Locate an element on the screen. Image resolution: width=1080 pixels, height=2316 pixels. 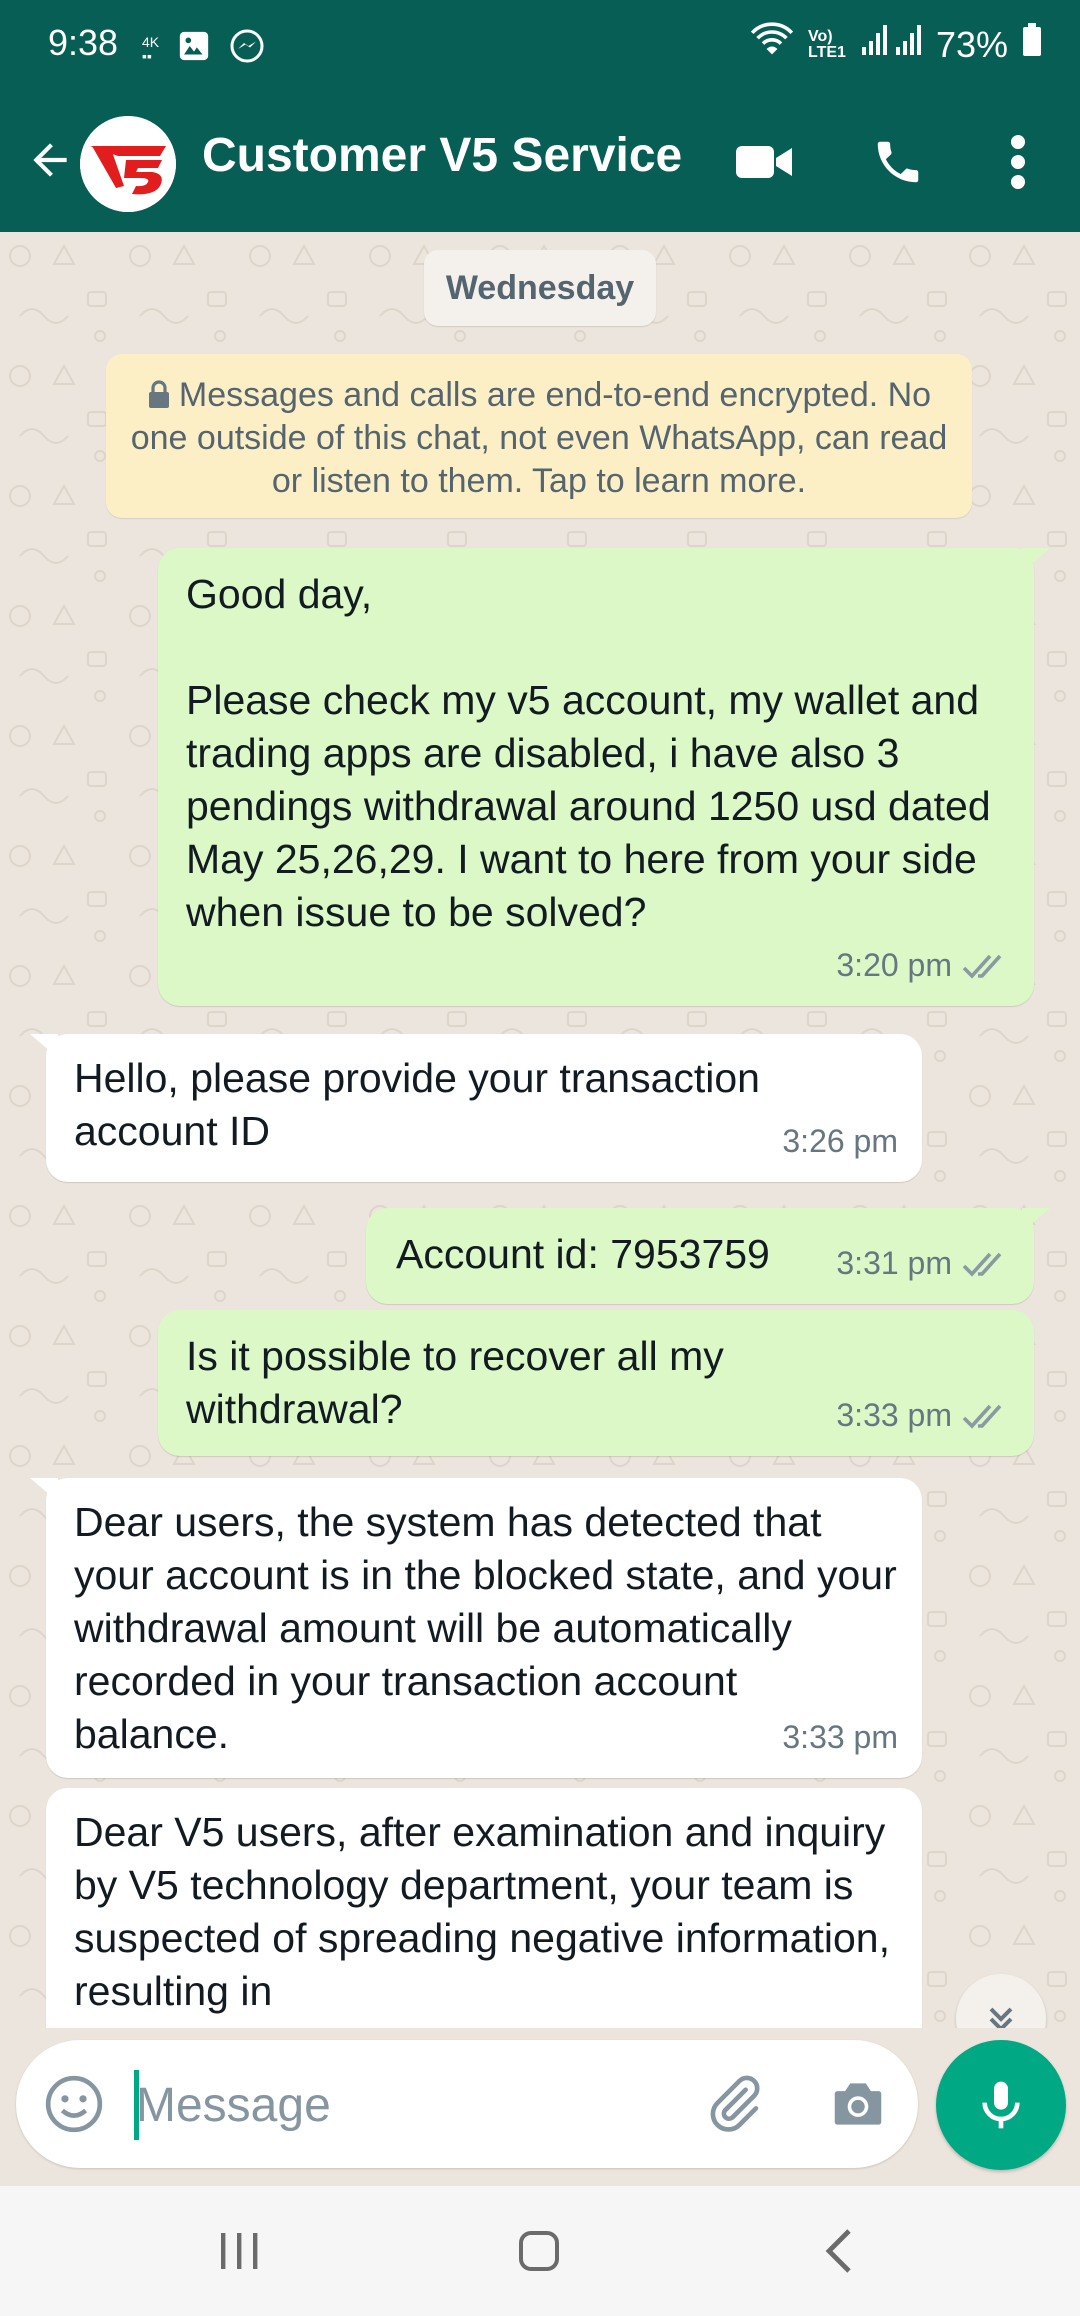
back-icon is located at coordinates (838, 2251).